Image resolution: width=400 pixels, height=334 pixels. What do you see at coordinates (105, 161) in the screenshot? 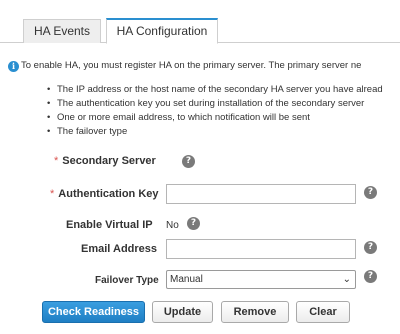
I see `secondary-server-label: * Secondary Server` at bounding box center [105, 161].